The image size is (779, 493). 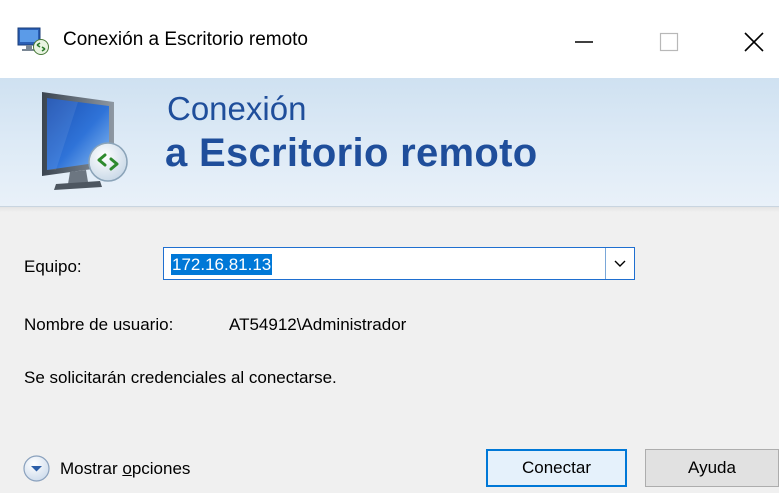 What do you see at coordinates (99, 324) in the screenshot?
I see `username-label: Nombre de usuario:` at bounding box center [99, 324].